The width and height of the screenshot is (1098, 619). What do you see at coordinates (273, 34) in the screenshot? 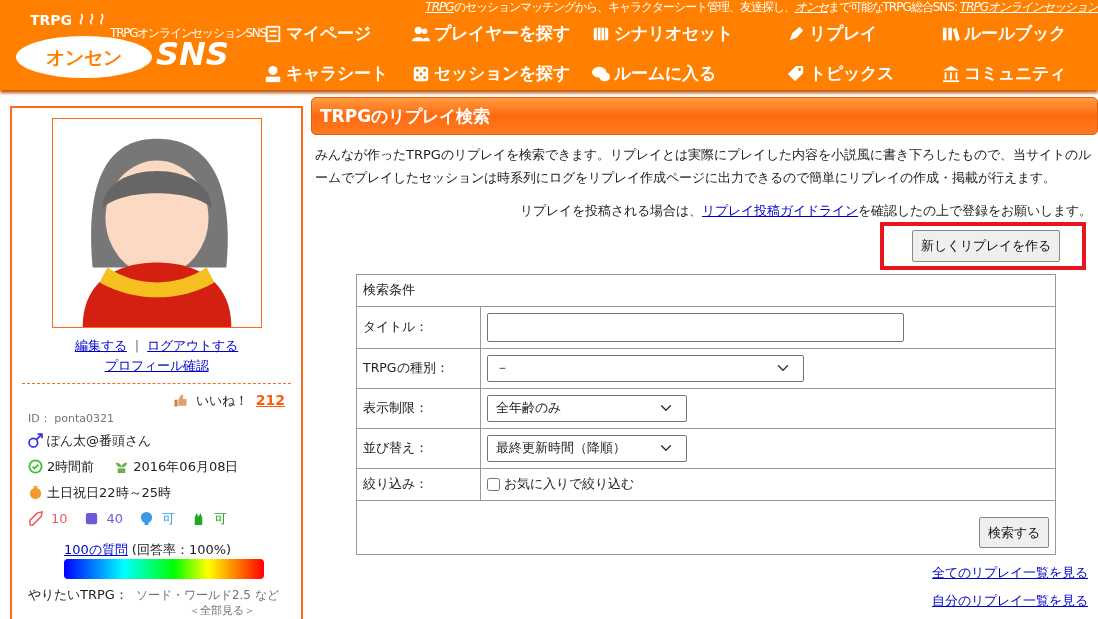
I see `page-icon` at bounding box center [273, 34].